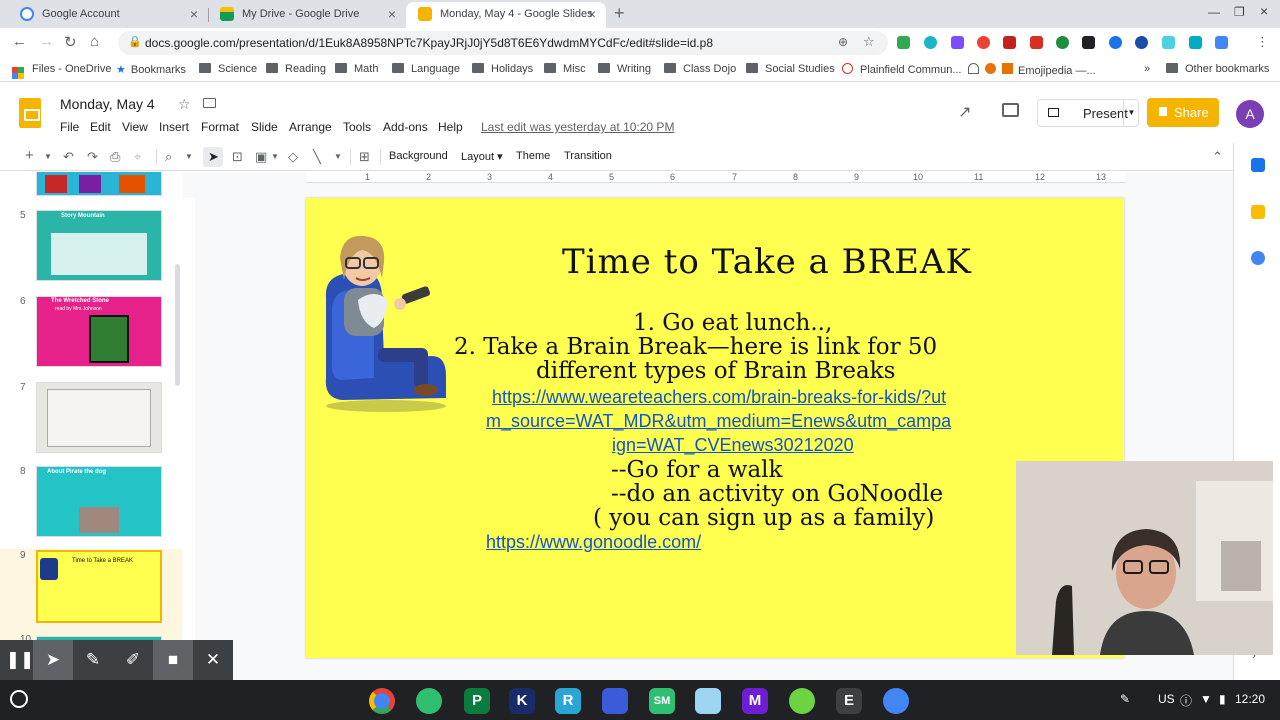 This screenshot has width=1280, height=720. Describe the element at coordinates (108, 15) in the screenshot. I see `tab-google-account: Google Account ×` at that location.